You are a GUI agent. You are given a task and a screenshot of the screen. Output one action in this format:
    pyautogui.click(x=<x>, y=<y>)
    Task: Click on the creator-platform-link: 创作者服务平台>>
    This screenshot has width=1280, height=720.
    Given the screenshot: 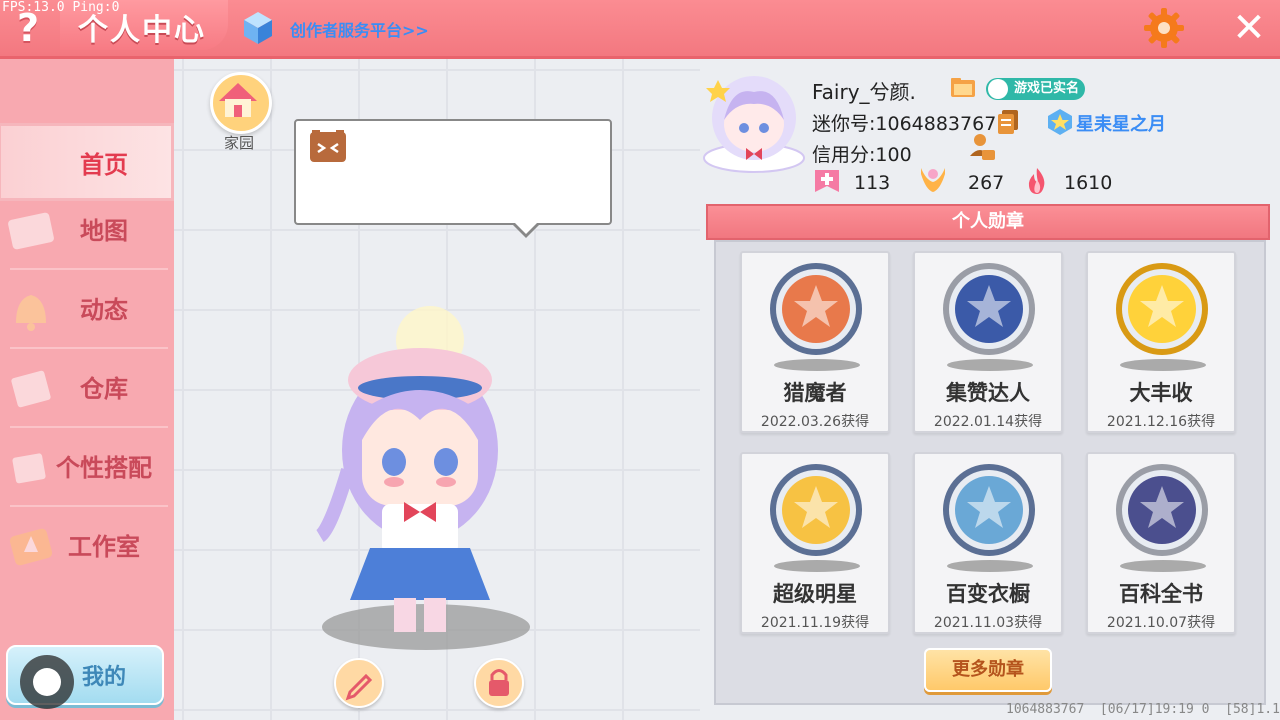 What is the action you would take?
    pyautogui.click(x=359, y=29)
    